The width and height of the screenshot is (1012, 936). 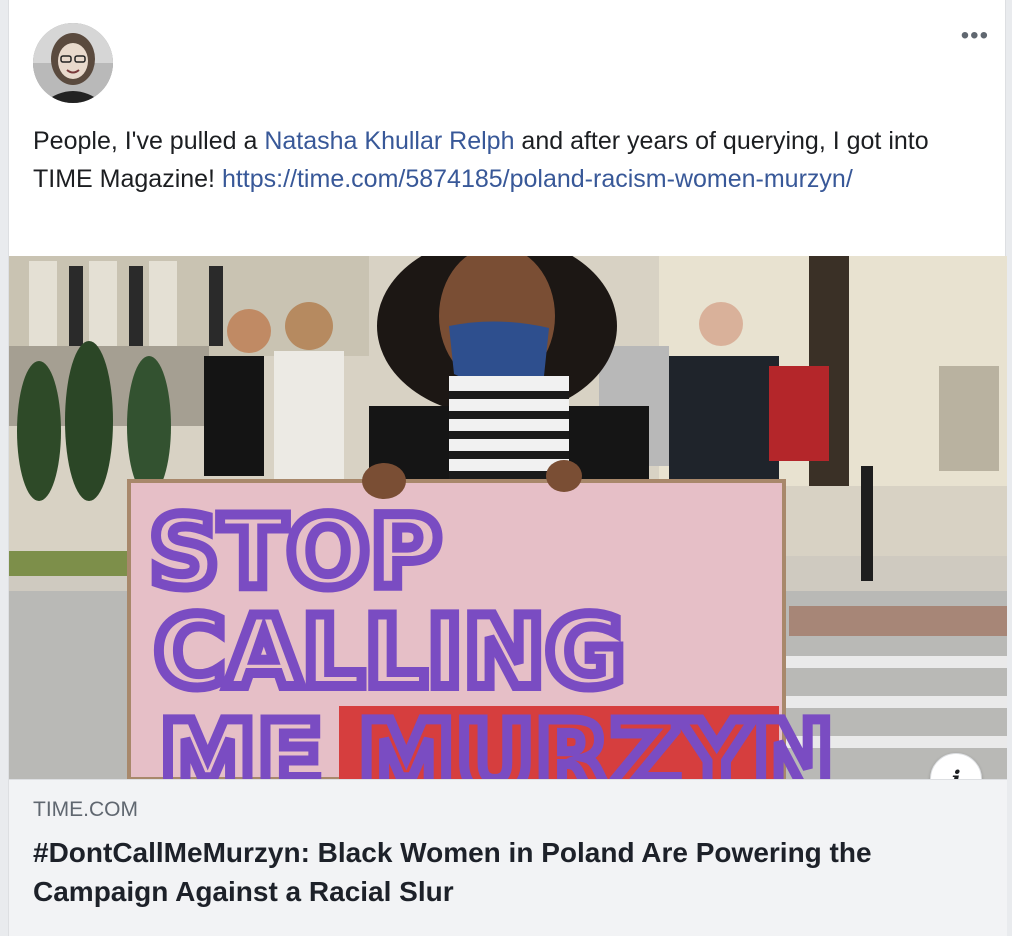 What do you see at coordinates (496, 740) in the screenshot?
I see `sign-line-3: ME MURZYN` at bounding box center [496, 740].